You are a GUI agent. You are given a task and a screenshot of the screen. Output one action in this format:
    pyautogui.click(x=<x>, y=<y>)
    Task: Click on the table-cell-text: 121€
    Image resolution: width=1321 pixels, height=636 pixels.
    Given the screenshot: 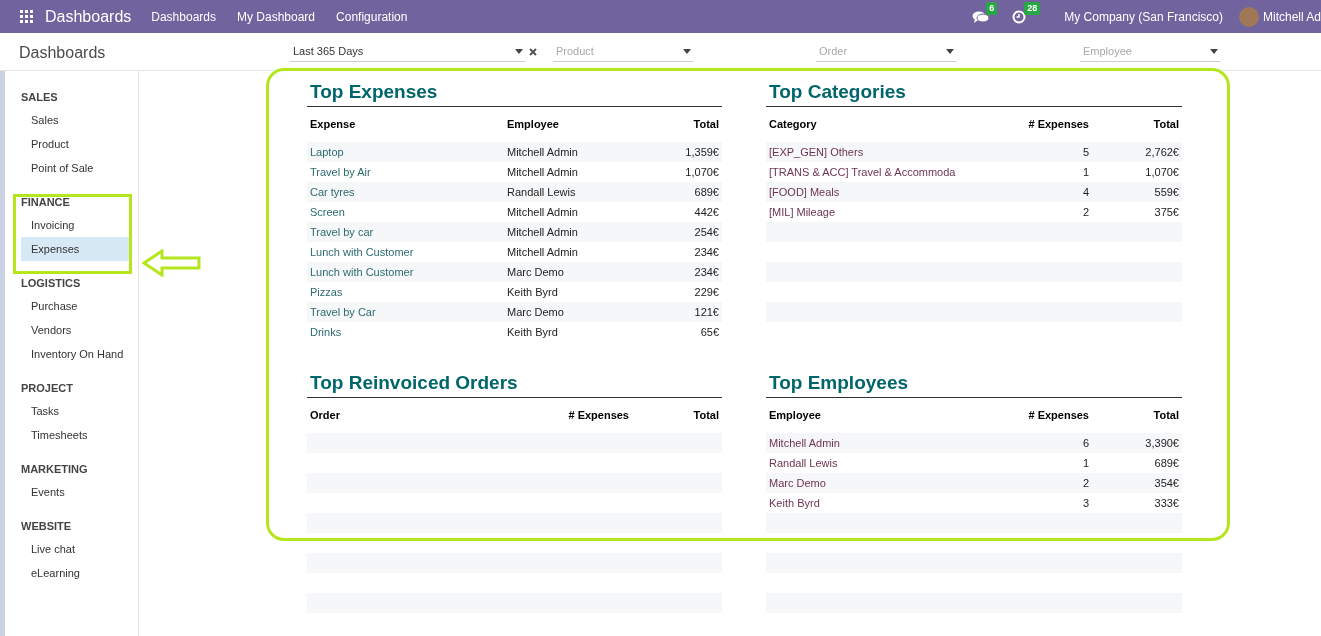 What is the action you would take?
    pyautogui.click(x=706, y=312)
    